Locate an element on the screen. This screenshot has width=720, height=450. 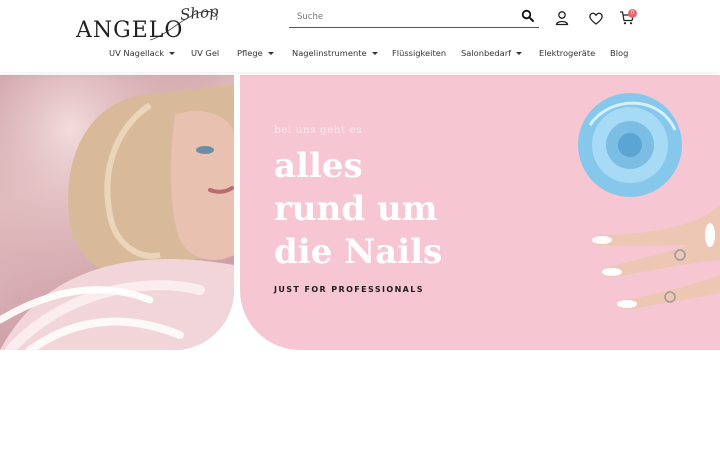
logo-text: ANGELO is located at coordinates (130, 30).